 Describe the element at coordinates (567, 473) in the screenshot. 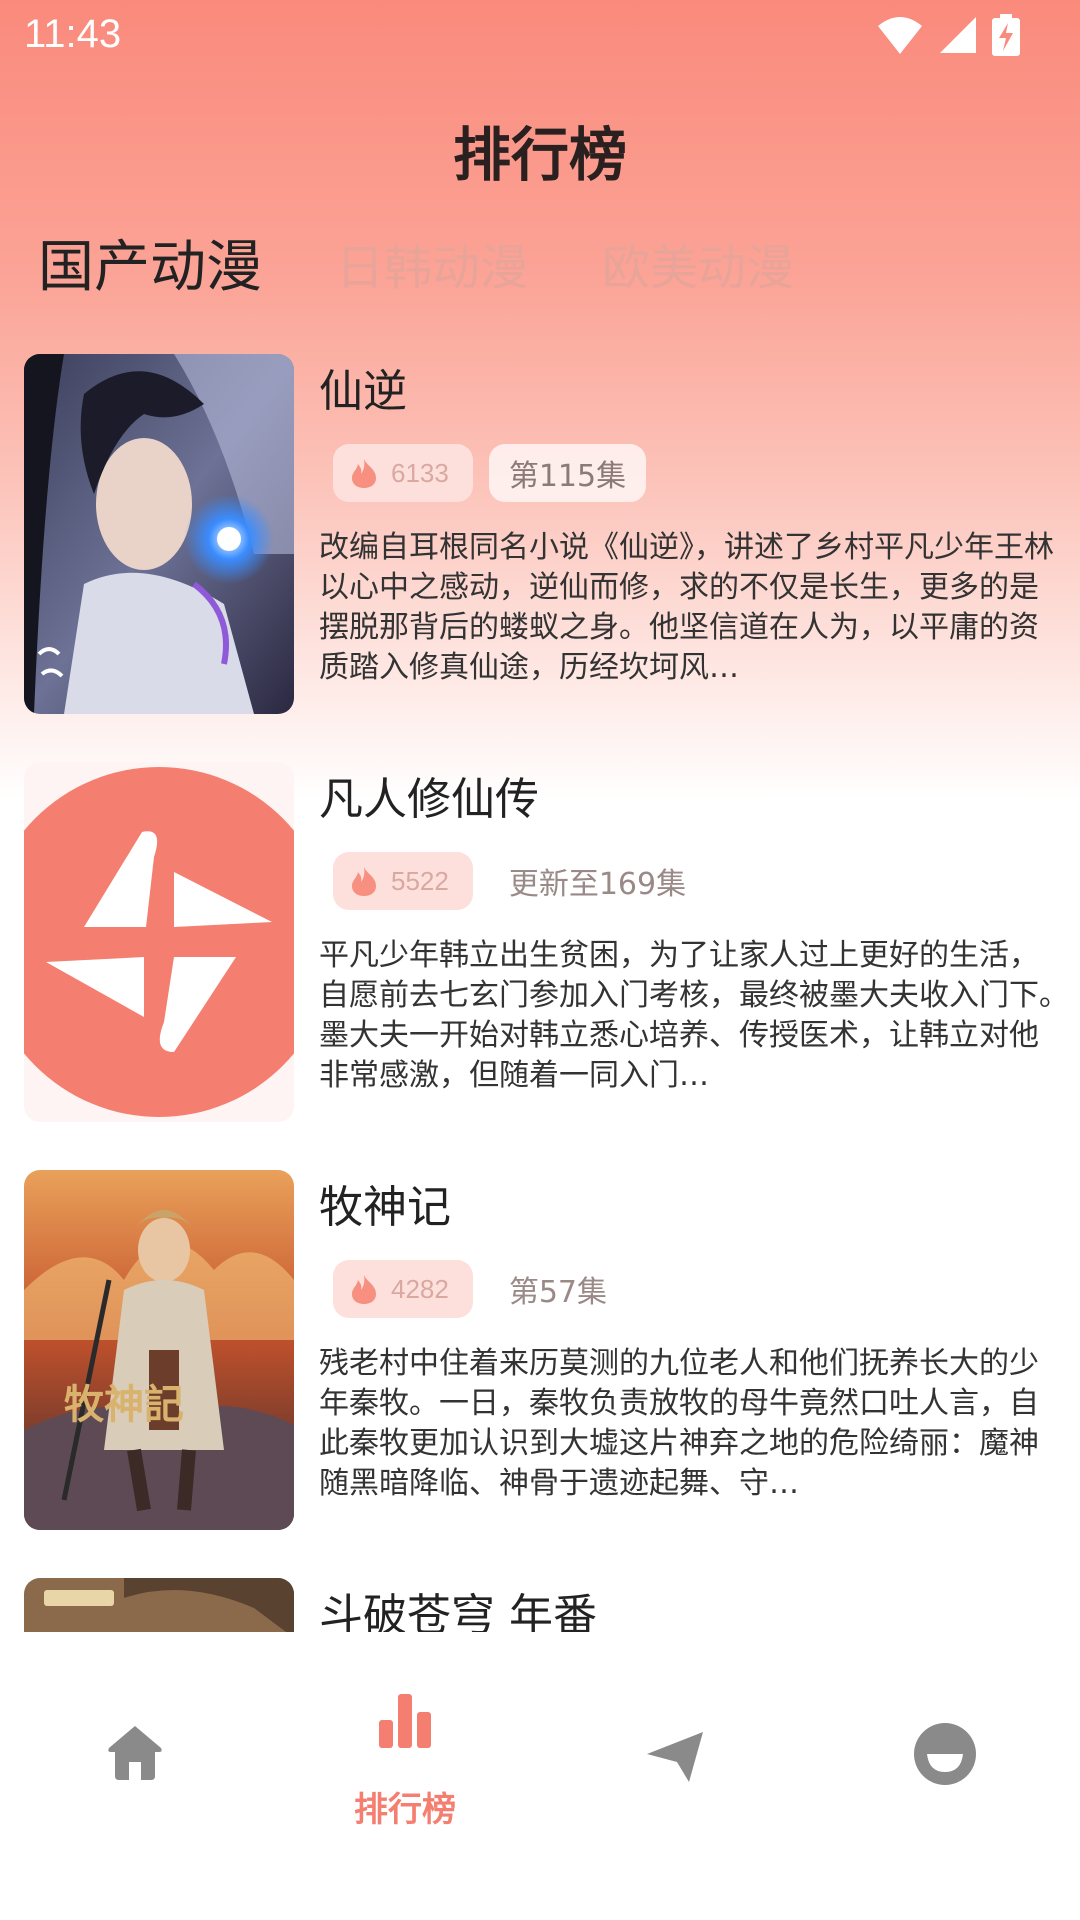

I see `episode-badge: 第115集` at that location.